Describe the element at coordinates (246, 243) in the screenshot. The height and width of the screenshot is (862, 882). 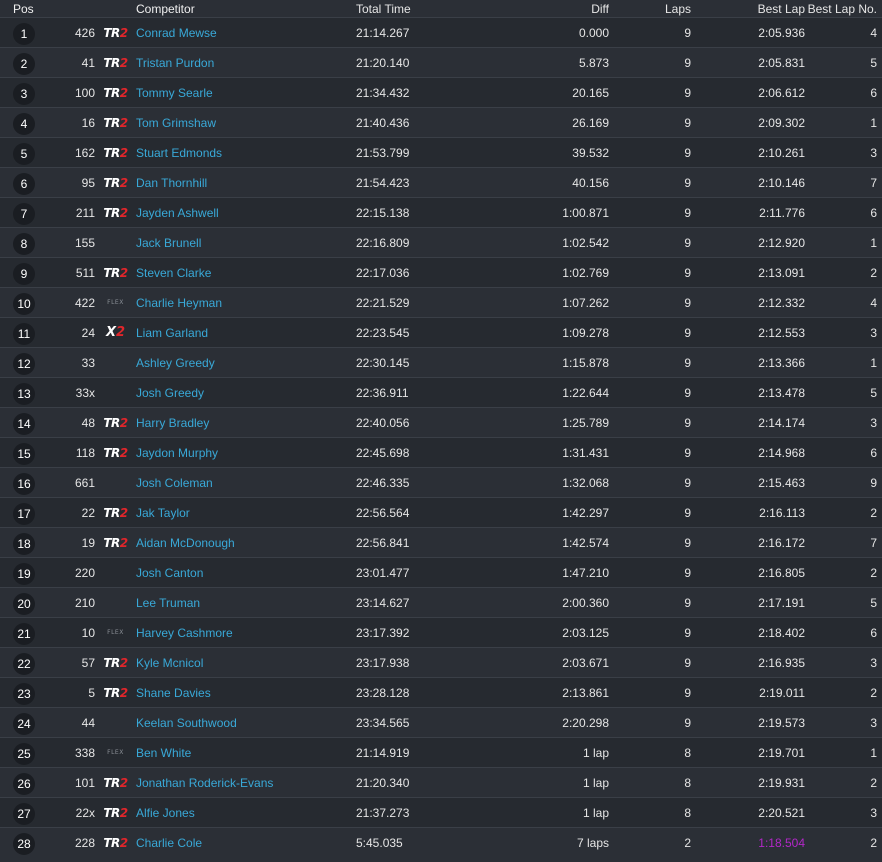
I see `competitor-cell: Jack Brunell` at that location.